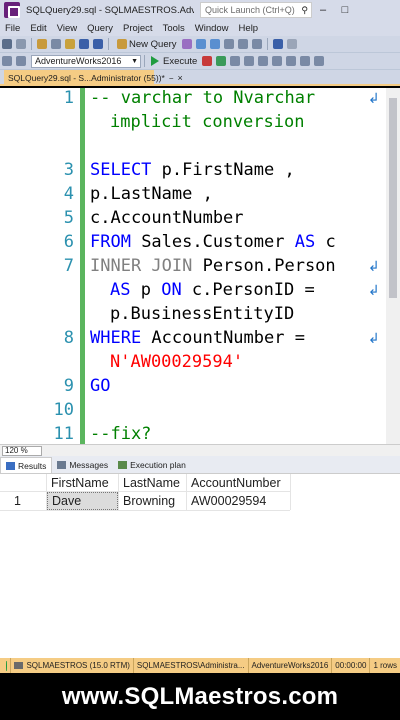 The height and width of the screenshot is (720, 400). Describe the element at coordinates (277, 44) in the screenshot. I see `undo-icon` at that location.